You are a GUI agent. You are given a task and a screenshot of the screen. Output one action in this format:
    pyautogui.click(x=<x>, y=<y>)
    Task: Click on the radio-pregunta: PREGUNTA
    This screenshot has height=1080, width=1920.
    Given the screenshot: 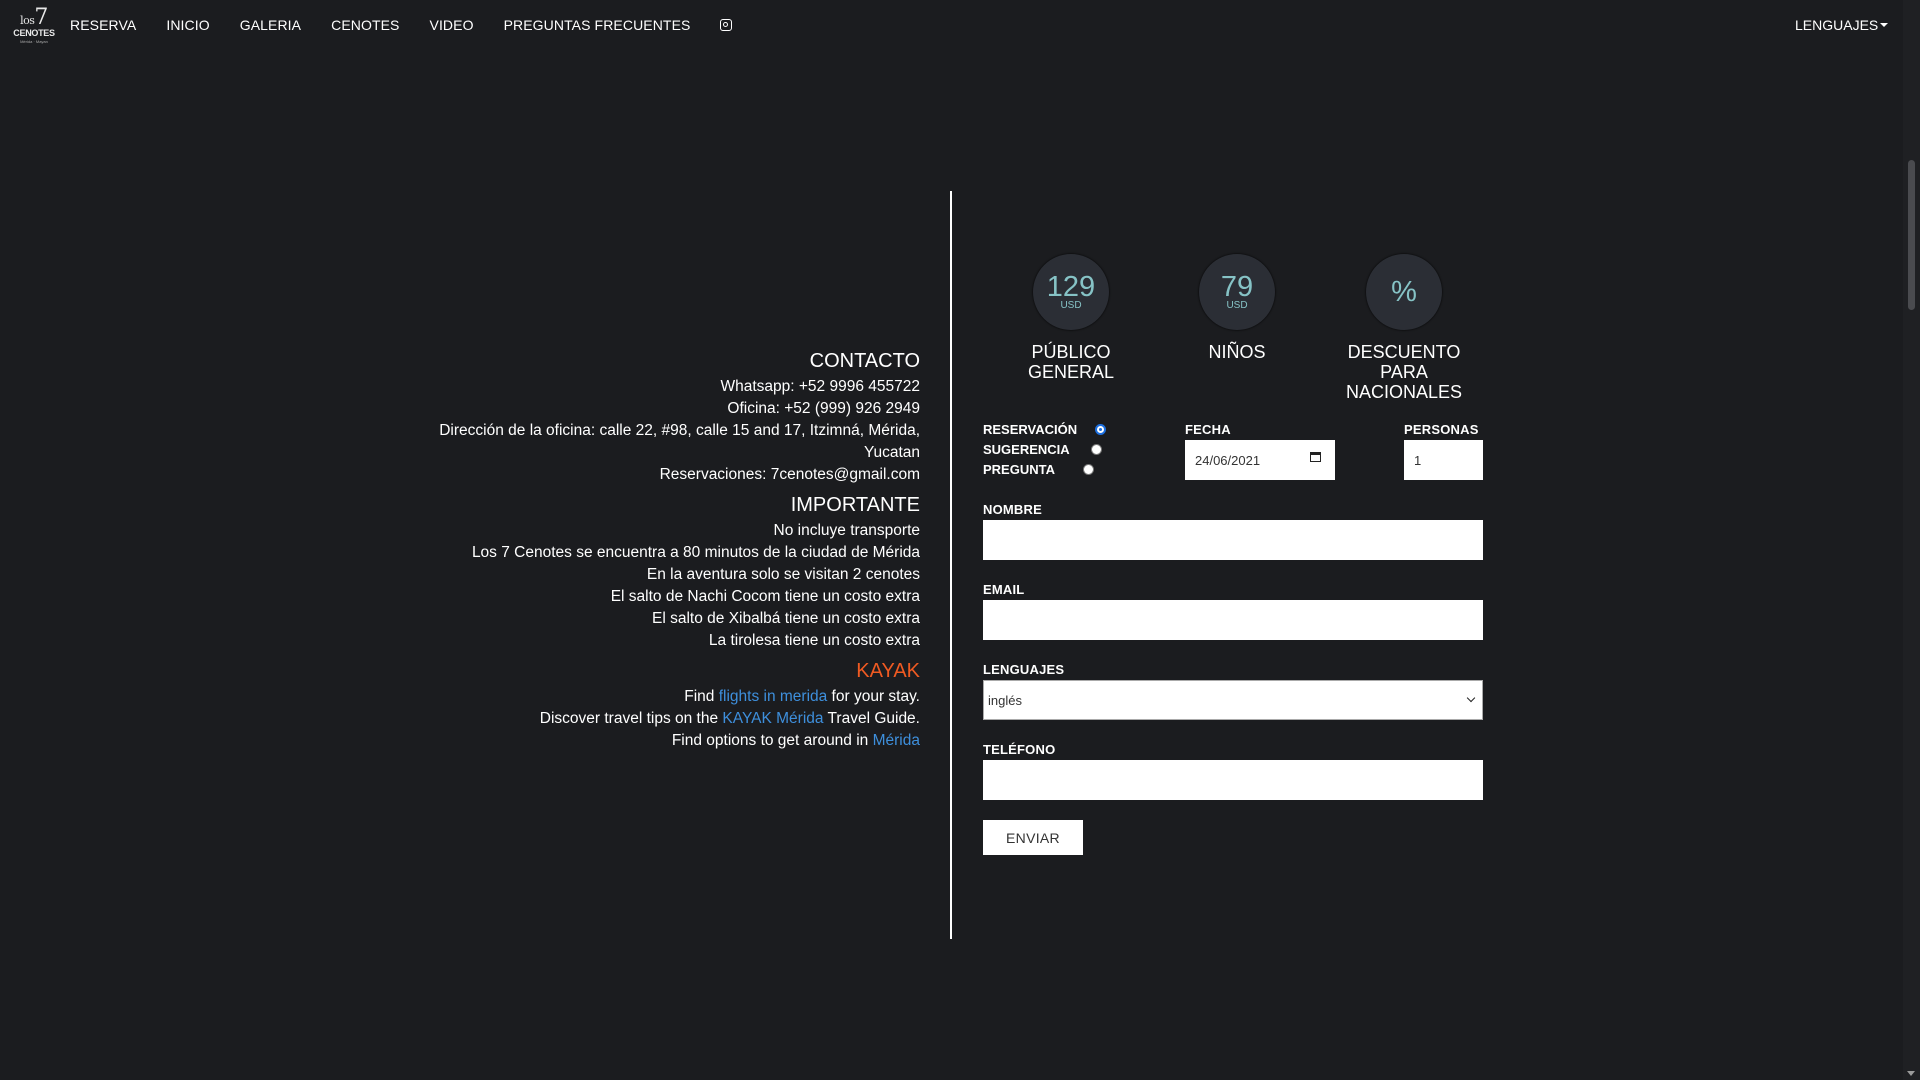 What is the action you would take?
    pyautogui.click(x=1038, y=469)
    